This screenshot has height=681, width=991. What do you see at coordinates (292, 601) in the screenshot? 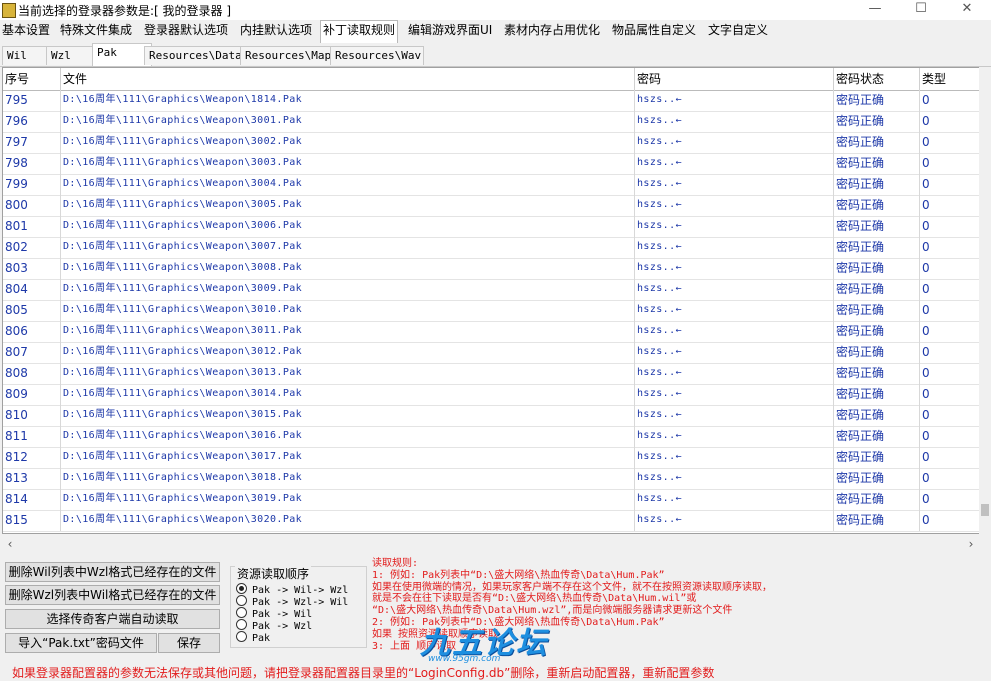
I see `radio-order-option: Pak -> Wzl-> Wil` at bounding box center [292, 601].